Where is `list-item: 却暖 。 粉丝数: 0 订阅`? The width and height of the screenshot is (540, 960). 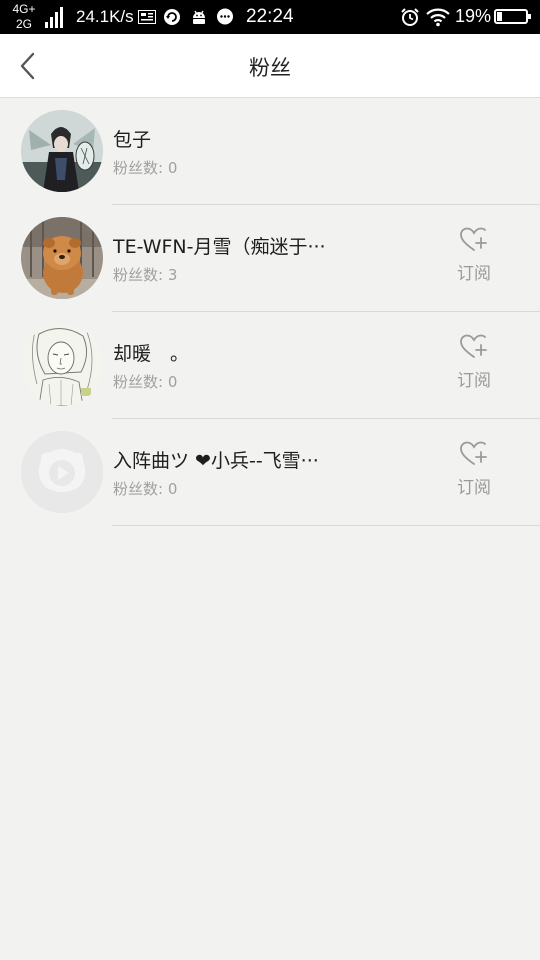 list-item: 却暖 。 粉丝数: 0 订阅 is located at coordinates (270, 365).